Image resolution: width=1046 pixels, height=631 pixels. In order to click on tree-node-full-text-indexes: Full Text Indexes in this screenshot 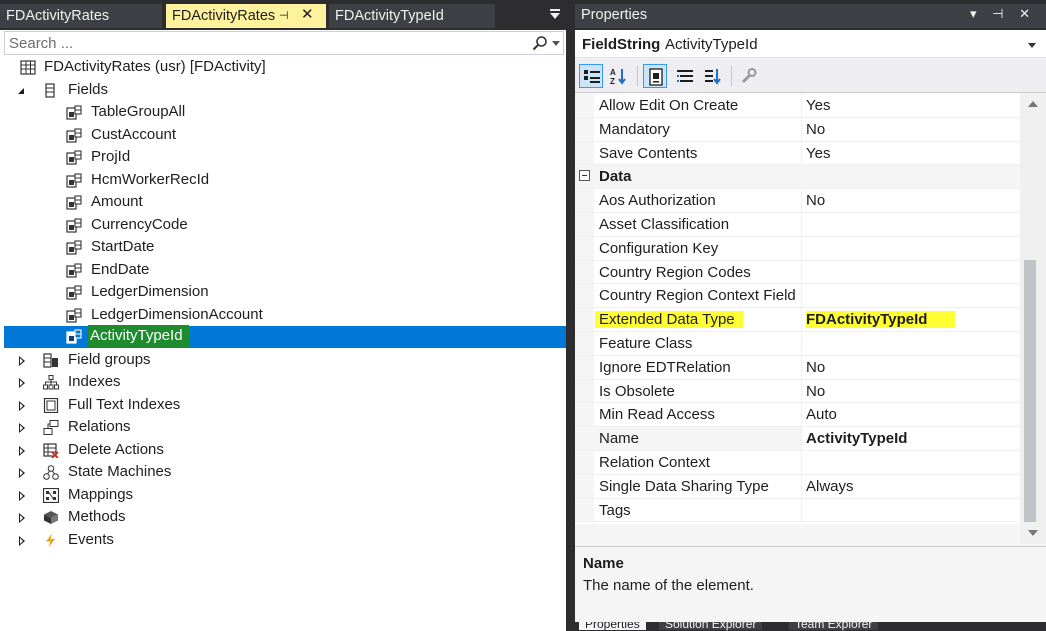, I will do `click(283, 405)`.